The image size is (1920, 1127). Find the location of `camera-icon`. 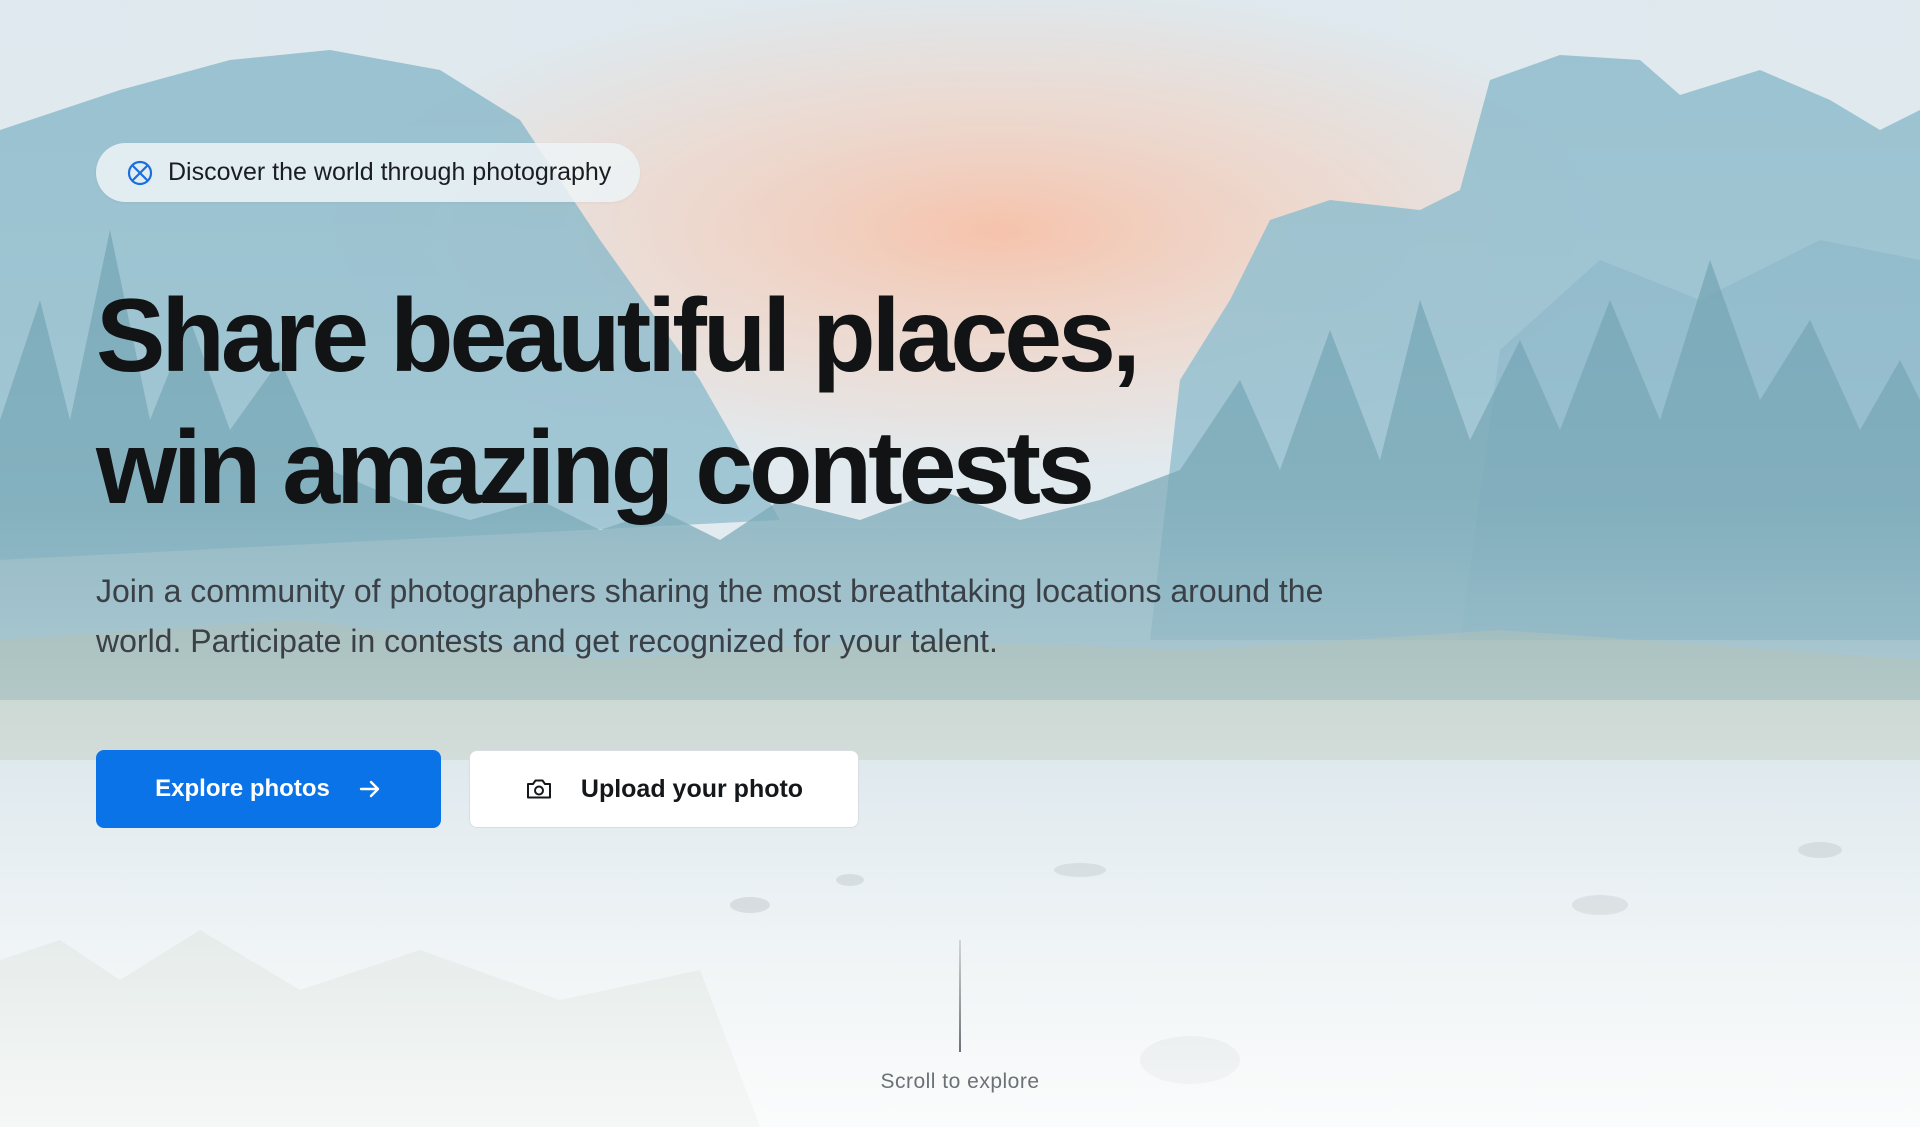

camera-icon is located at coordinates (539, 789).